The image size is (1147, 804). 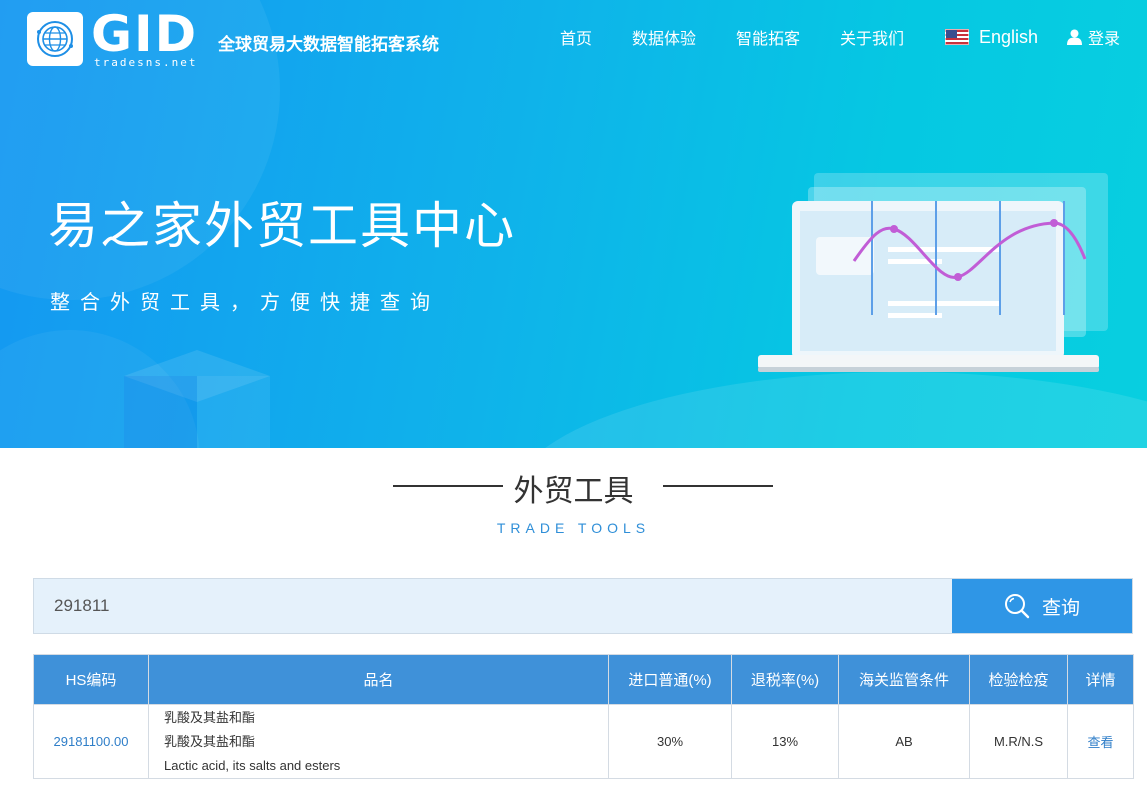 I want to click on brand-slogan: 全球贸易大数据智能拓客系统, so click(x=328, y=44).